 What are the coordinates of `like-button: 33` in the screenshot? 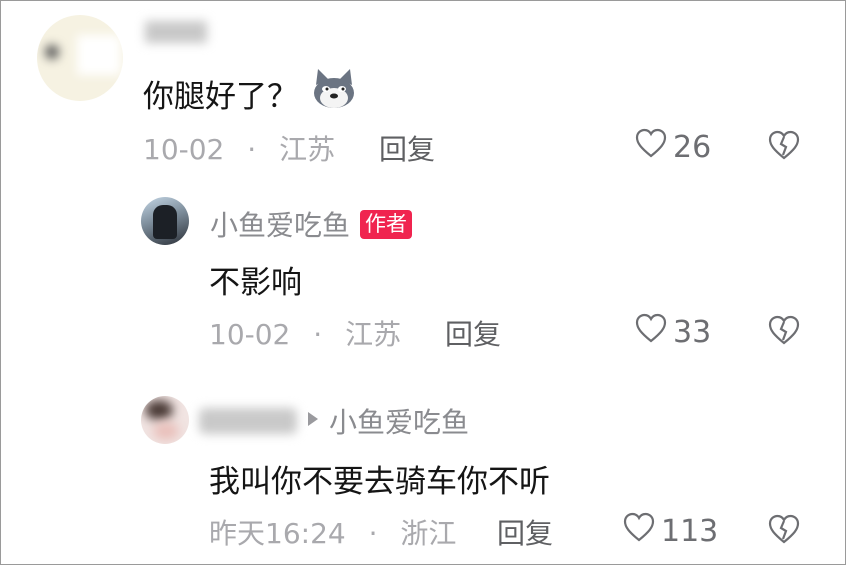 It's located at (673, 332).